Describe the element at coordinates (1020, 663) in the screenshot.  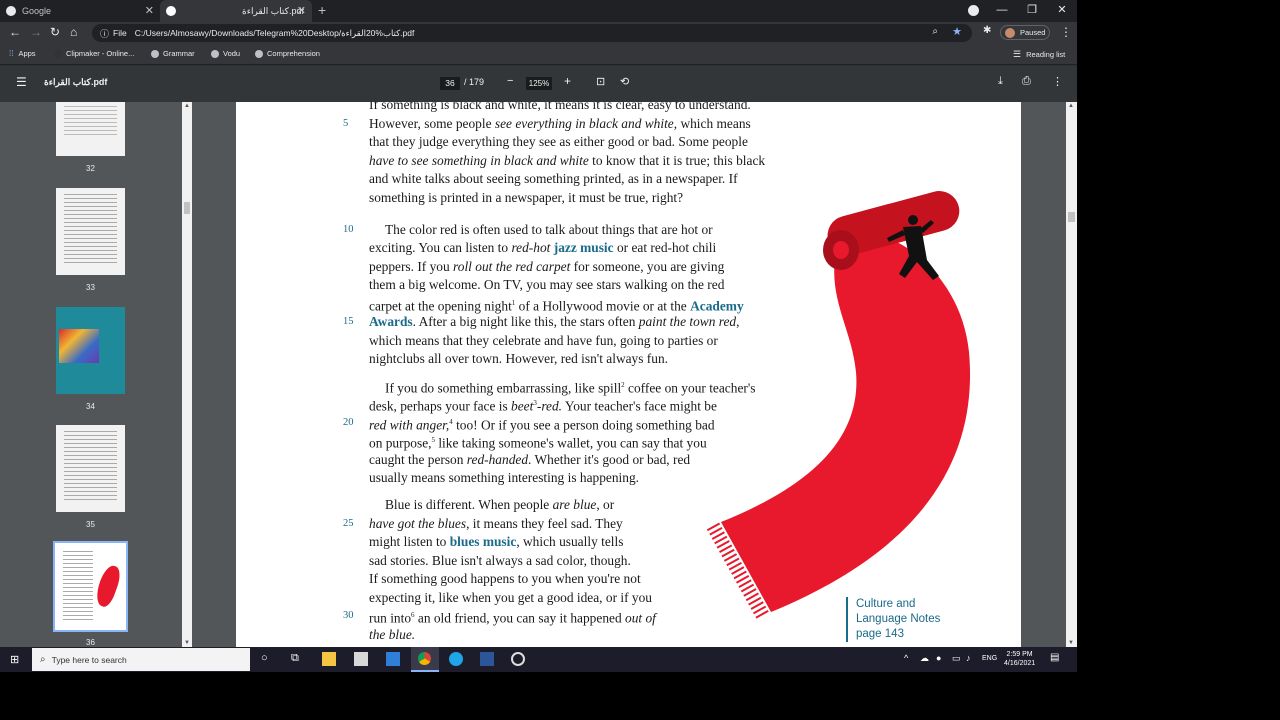
I see `clock-date: 4/16/2021` at that location.